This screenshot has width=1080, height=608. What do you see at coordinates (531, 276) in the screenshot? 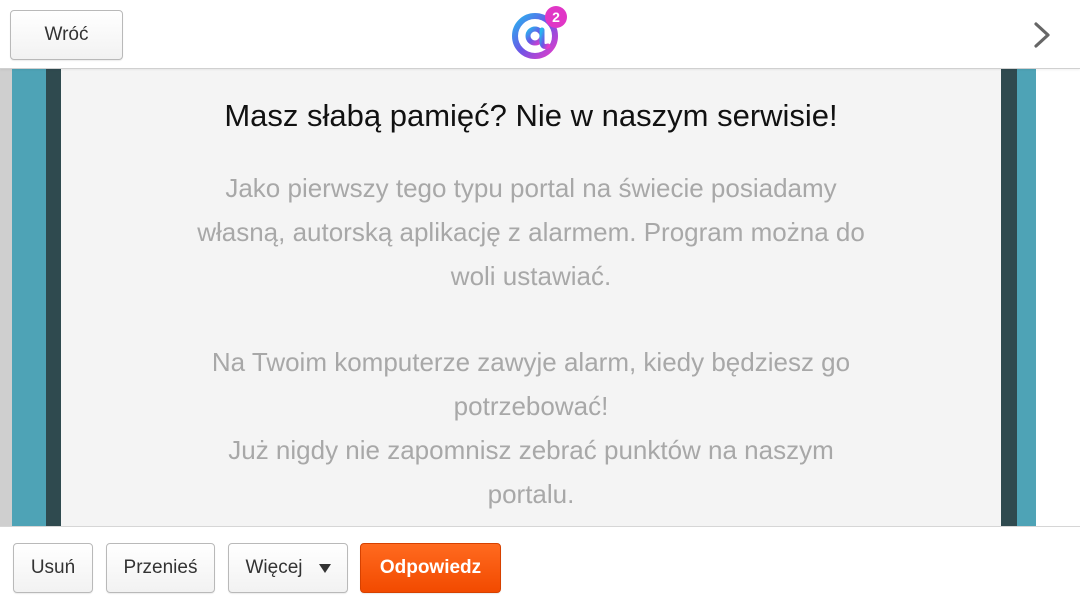
I see `paragraph-line: woli ustawiać.` at bounding box center [531, 276].